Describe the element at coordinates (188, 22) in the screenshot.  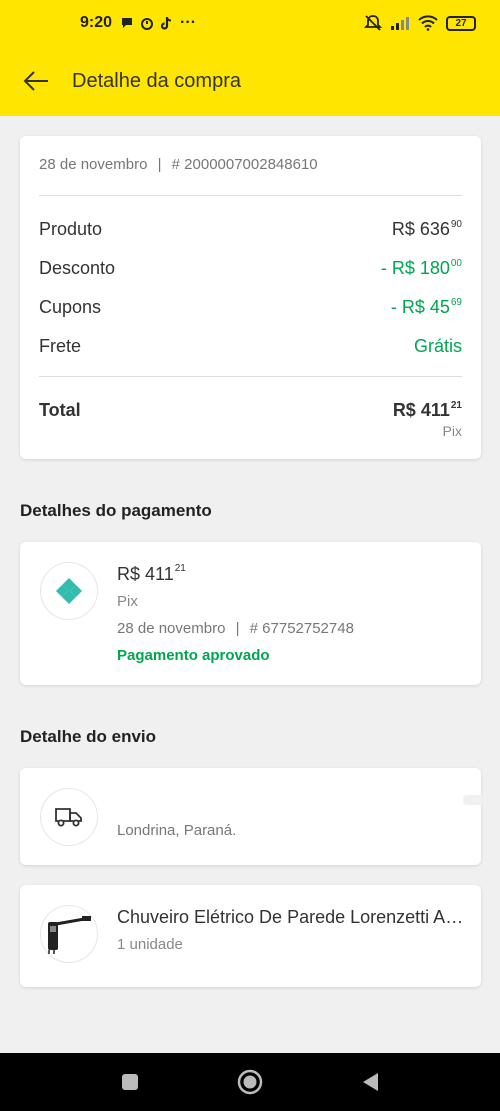
I see `more-notifications-icon: ···` at that location.